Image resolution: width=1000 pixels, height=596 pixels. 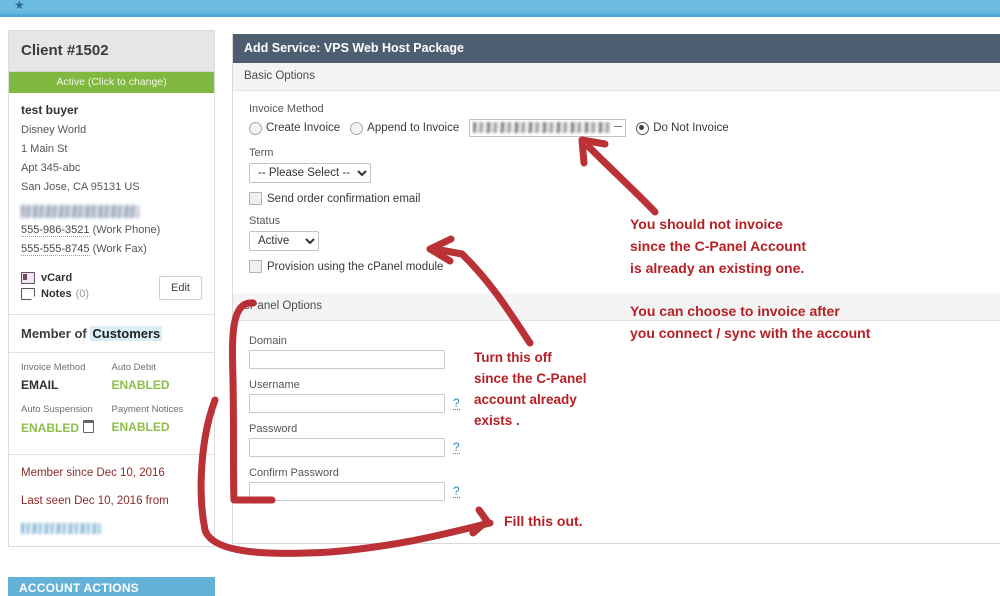 I want to click on work-fax-number: 555-555-8745, so click(x=55, y=249).